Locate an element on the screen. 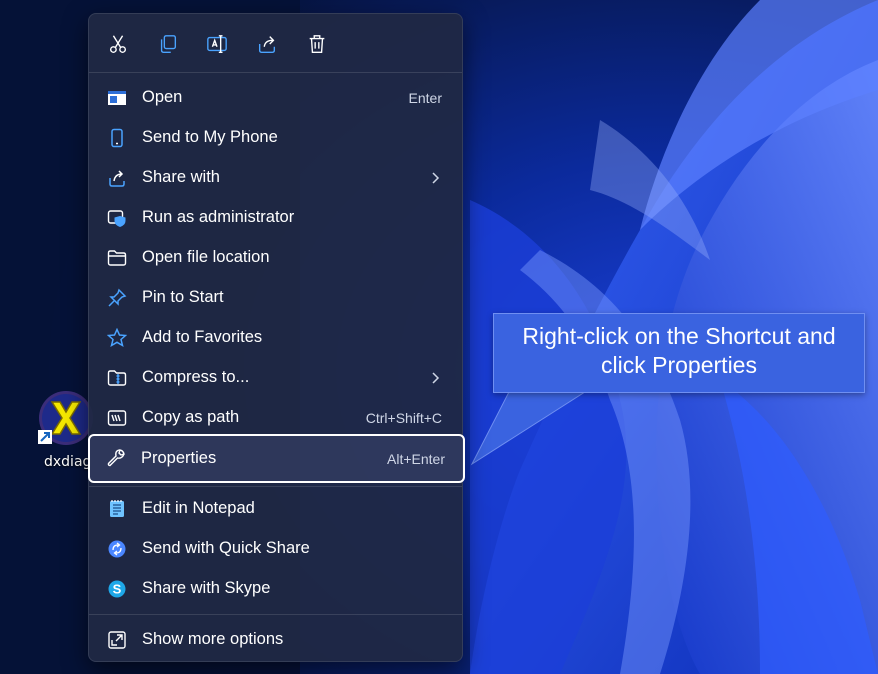  rename-button is located at coordinates (217, 44).